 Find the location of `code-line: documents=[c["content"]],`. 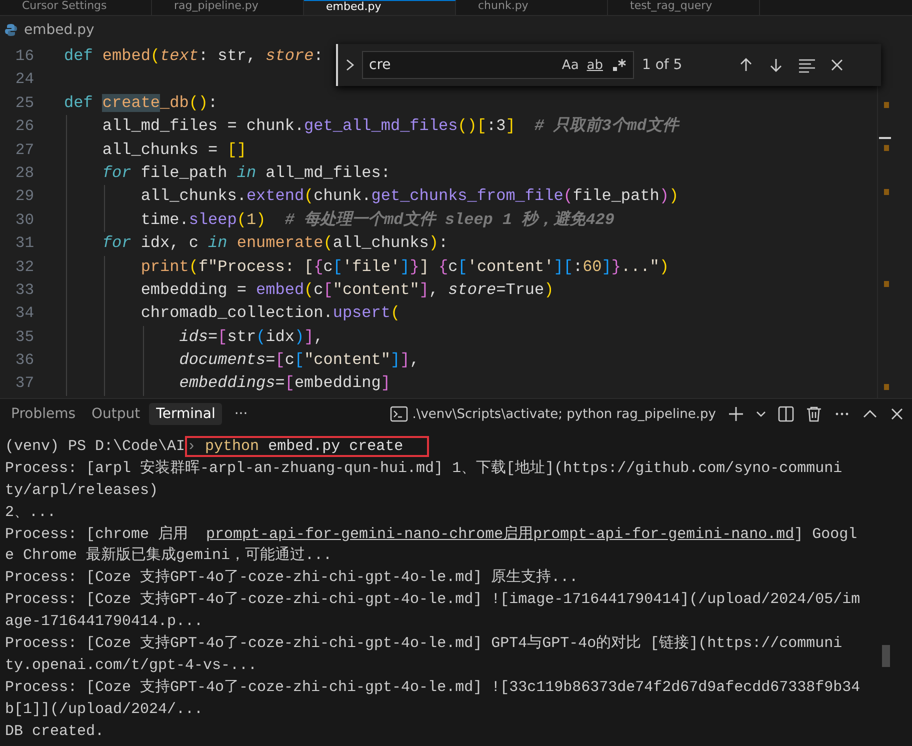

code-line: documents=[c["content"]], is located at coordinates (299, 361).